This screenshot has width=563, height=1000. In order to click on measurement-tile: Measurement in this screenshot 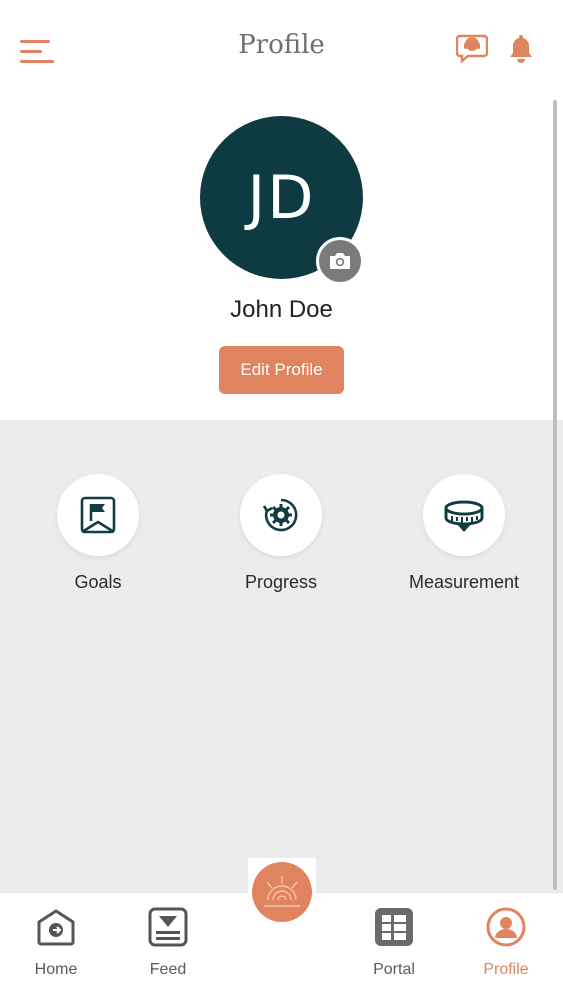, I will do `click(464, 533)`.